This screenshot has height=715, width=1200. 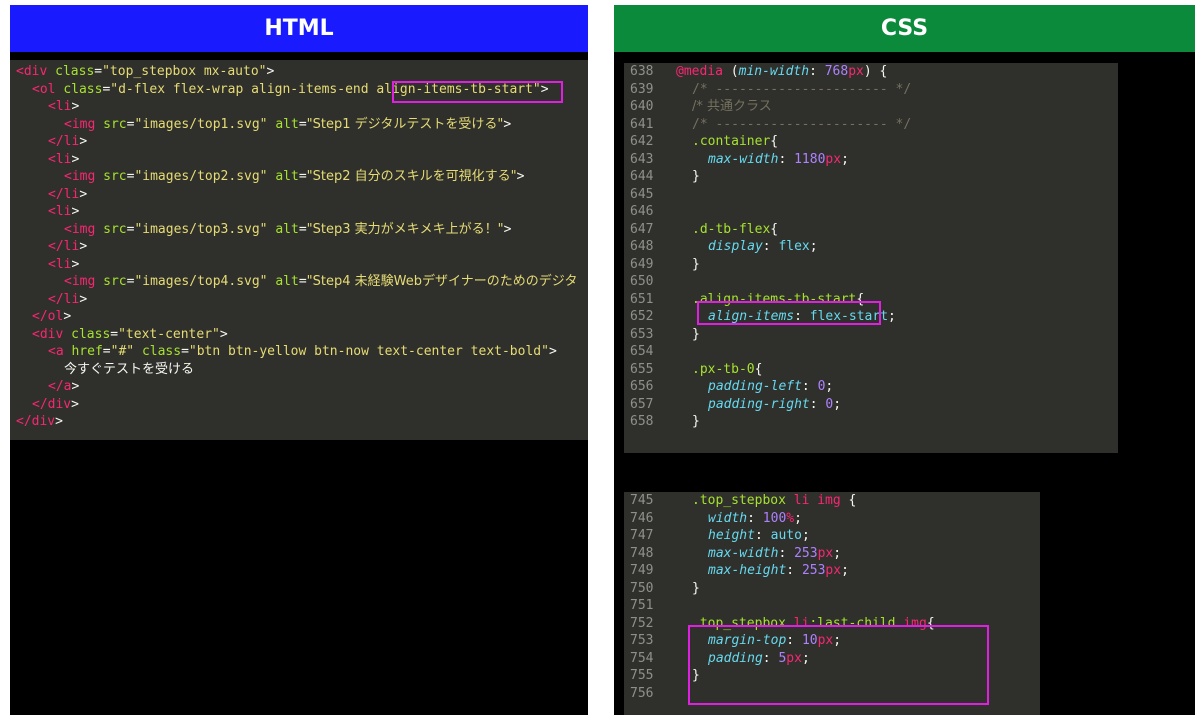 What do you see at coordinates (642, 299) in the screenshot?
I see `line-number: 651` at bounding box center [642, 299].